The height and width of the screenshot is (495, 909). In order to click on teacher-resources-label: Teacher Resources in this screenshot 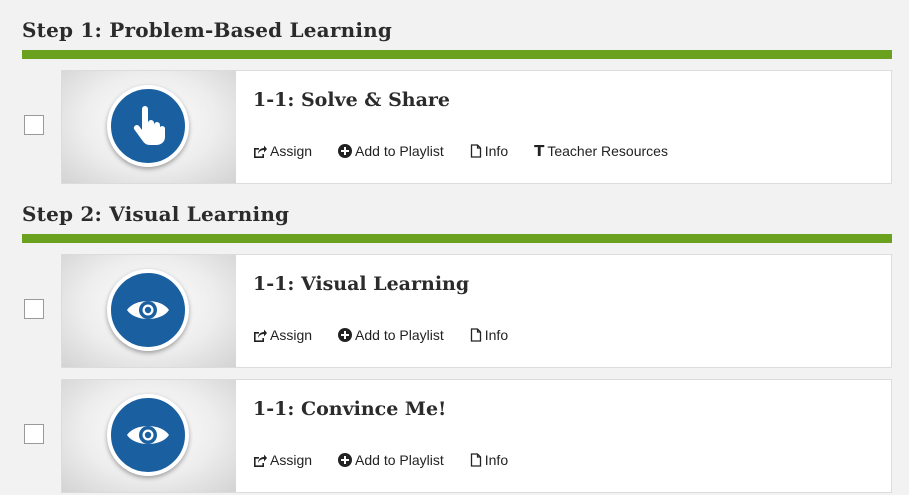, I will do `click(607, 151)`.